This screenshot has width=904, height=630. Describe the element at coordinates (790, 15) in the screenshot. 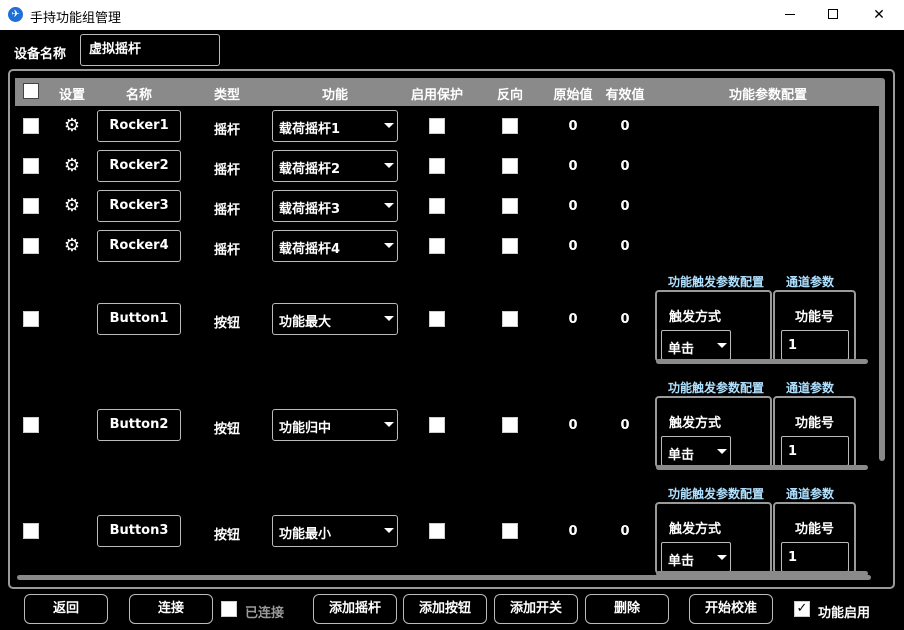

I see `minimize-button` at that location.